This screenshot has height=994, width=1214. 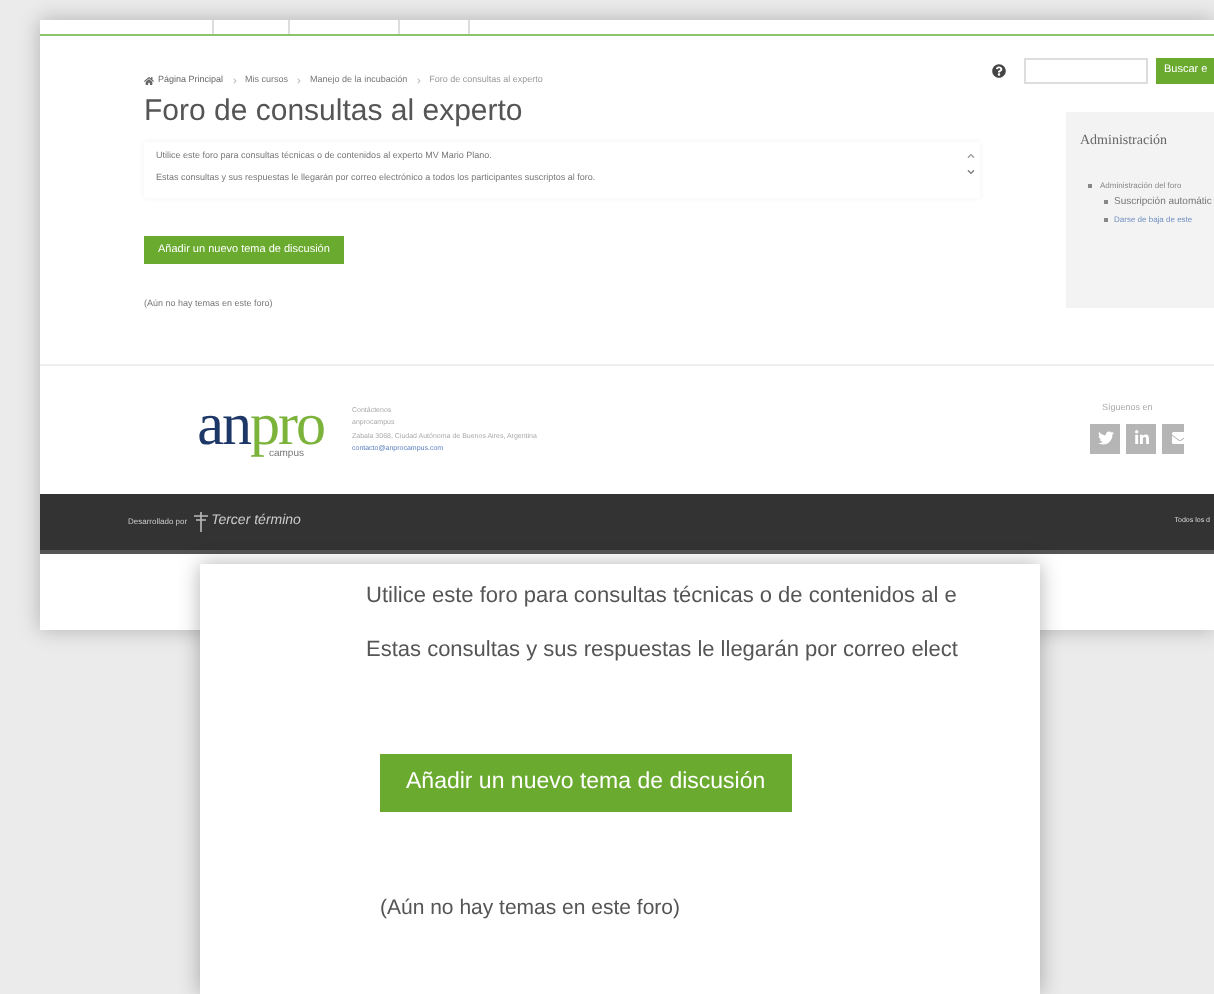 What do you see at coordinates (999, 71) in the screenshot?
I see `help-icon` at bounding box center [999, 71].